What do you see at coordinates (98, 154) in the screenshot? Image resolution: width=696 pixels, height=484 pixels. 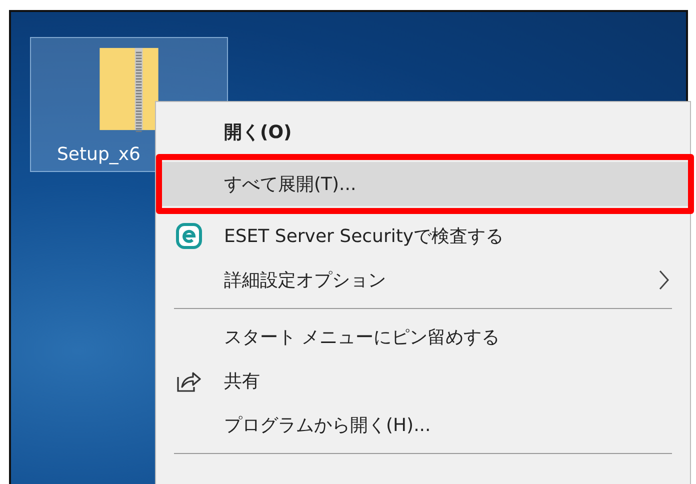 I see `file-name: Setup_x6` at bounding box center [98, 154].